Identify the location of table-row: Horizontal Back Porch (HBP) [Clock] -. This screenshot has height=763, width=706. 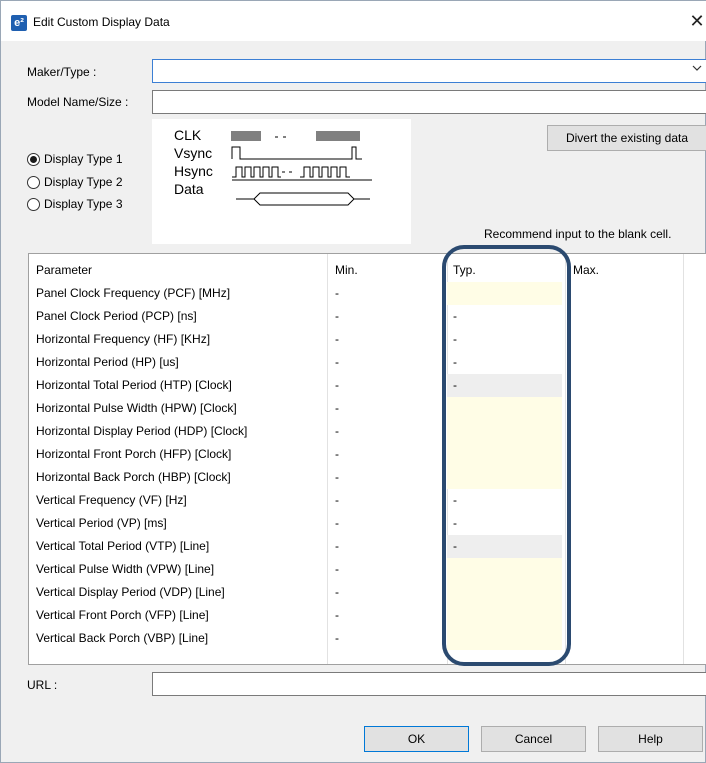
(367, 477).